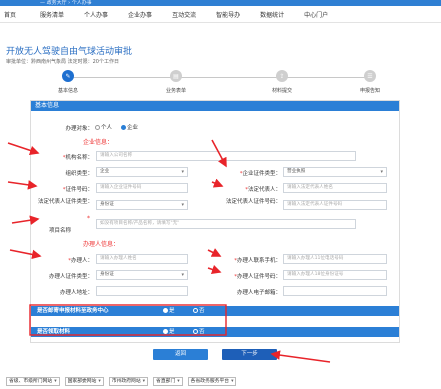 The height and width of the screenshot is (389, 441). Describe the element at coordinates (172, 311) in the screenshot. I see `radio-label: 是` at that location.